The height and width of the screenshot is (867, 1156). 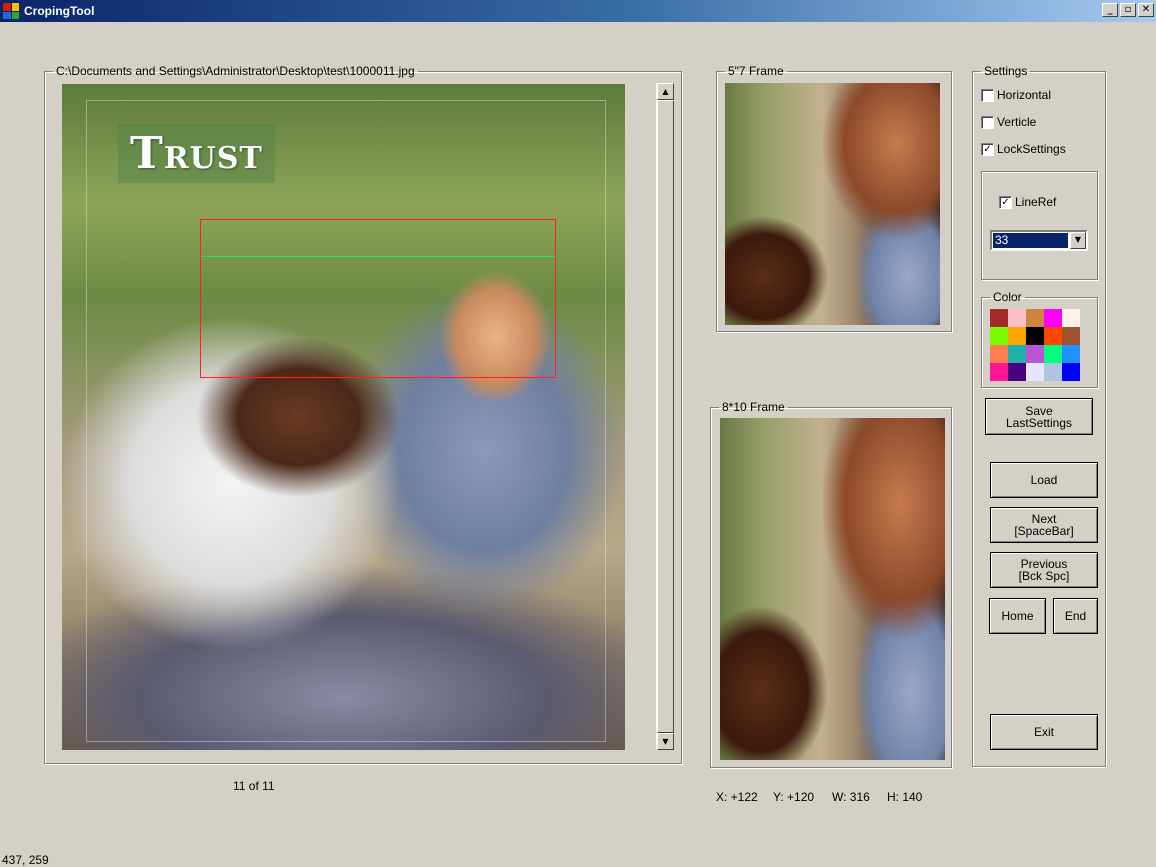 I want to click on lock-settings-checkbox: ✓, so click(x=987, y=149).